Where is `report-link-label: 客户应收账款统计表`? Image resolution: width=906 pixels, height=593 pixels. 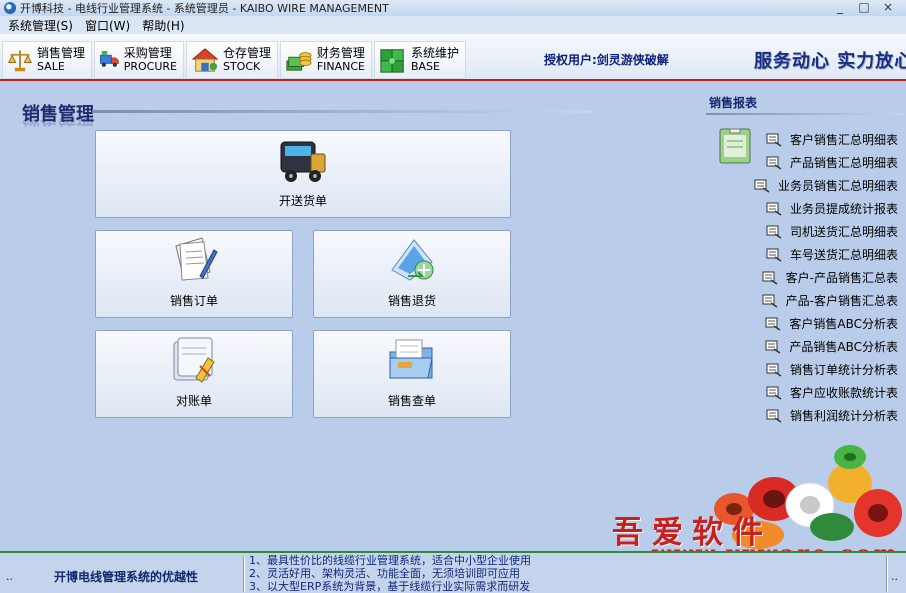
report-link-label: 客户应收账款统计表 is located at coordinates (843, 393).